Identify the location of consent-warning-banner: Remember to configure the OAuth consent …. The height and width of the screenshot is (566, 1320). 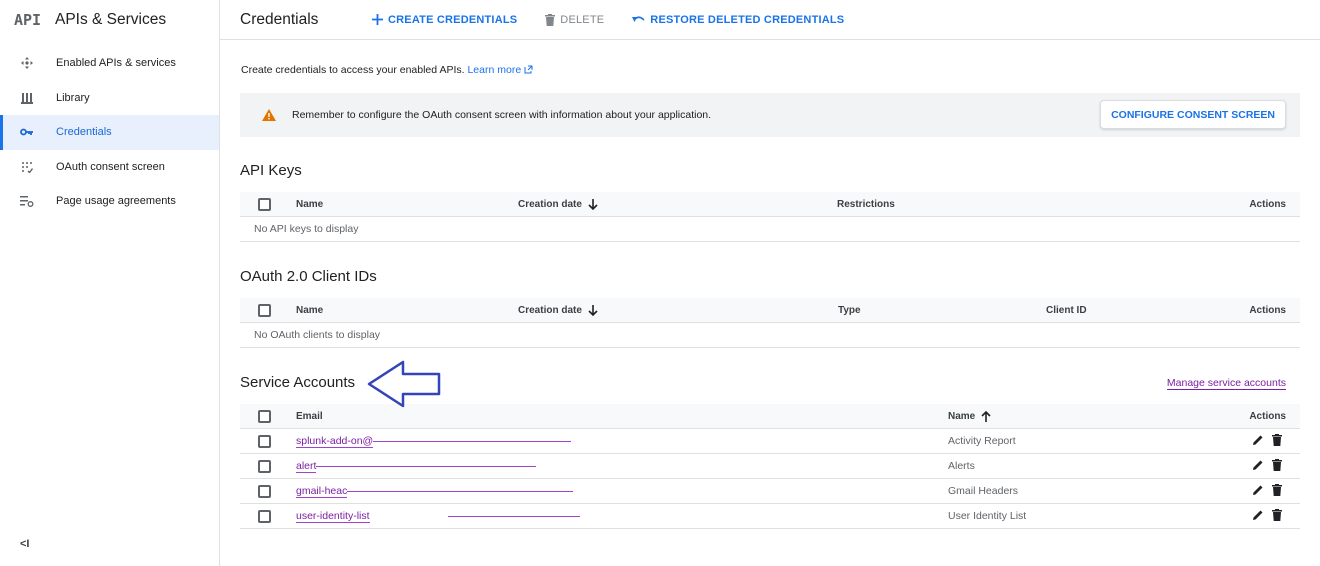
(770, 115).